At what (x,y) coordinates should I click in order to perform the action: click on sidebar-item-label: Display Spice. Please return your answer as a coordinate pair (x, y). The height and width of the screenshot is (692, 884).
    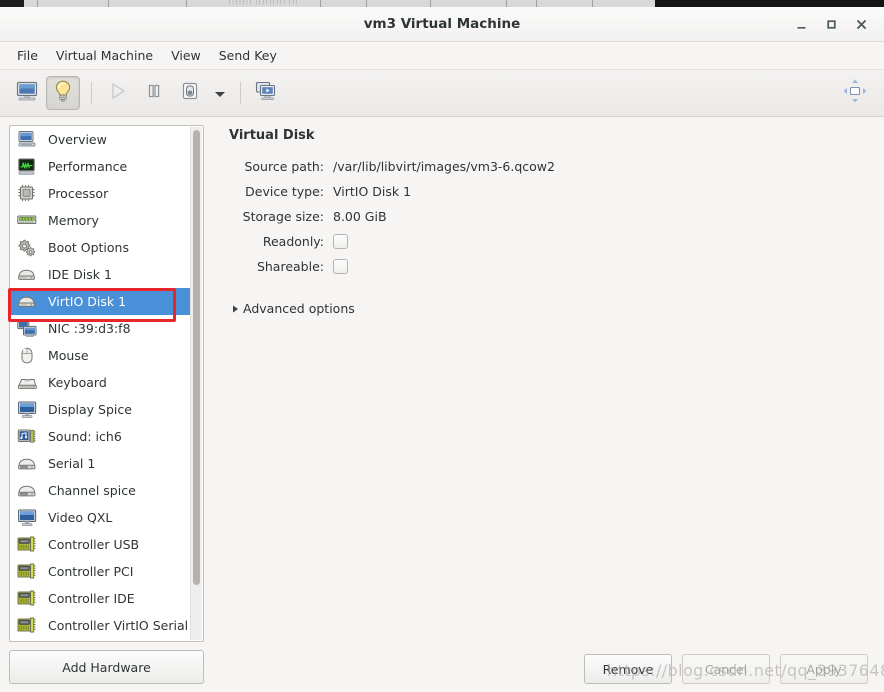
    Looking at the image, I should click on (90, 409).